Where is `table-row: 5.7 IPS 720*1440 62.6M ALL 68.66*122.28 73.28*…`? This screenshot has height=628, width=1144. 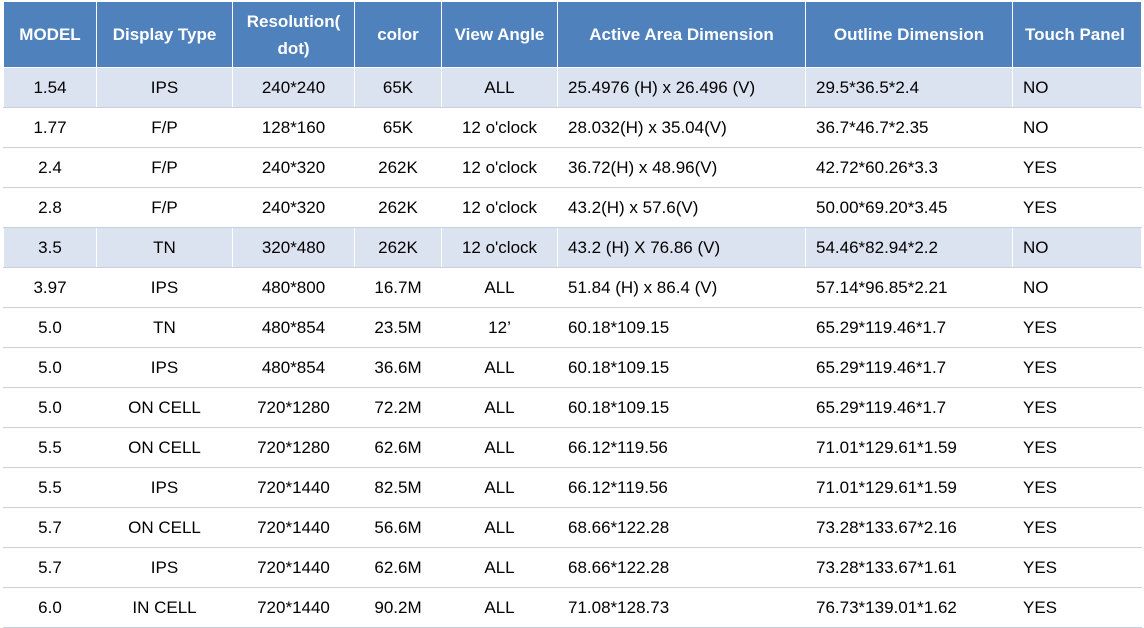
table-row: 5.7 IPS 720*1440 62.6M ALL 68.66*122.28 73.28*… is located at coordinates (572, 567).